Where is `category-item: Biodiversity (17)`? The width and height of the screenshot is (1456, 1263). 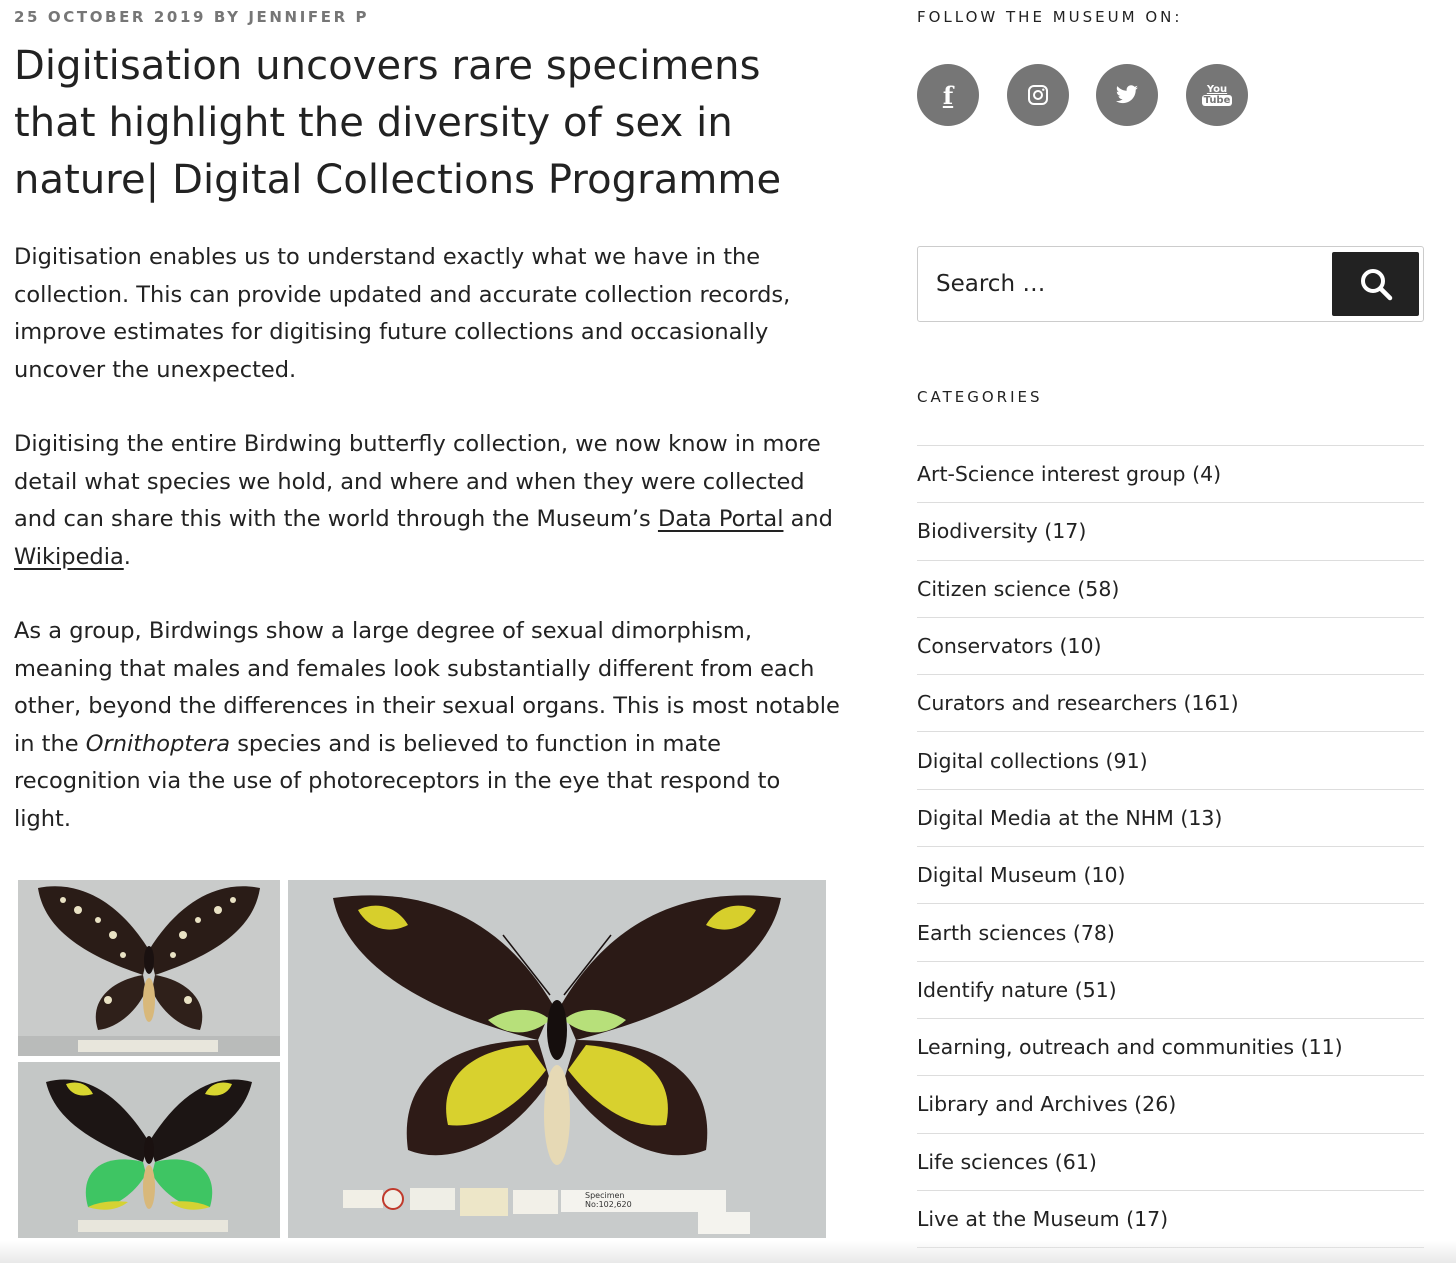
category-item: Biodiversity (17) is located at coordinates (1170, 532).